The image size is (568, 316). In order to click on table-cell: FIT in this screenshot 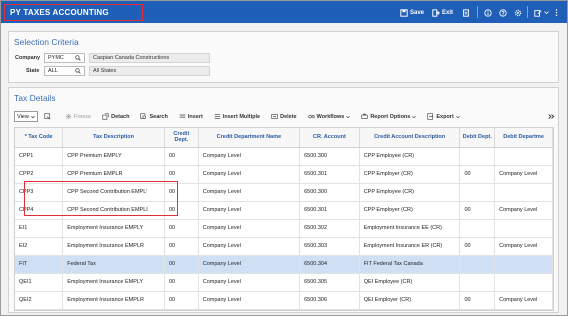, I will do `click(39, 264)`.